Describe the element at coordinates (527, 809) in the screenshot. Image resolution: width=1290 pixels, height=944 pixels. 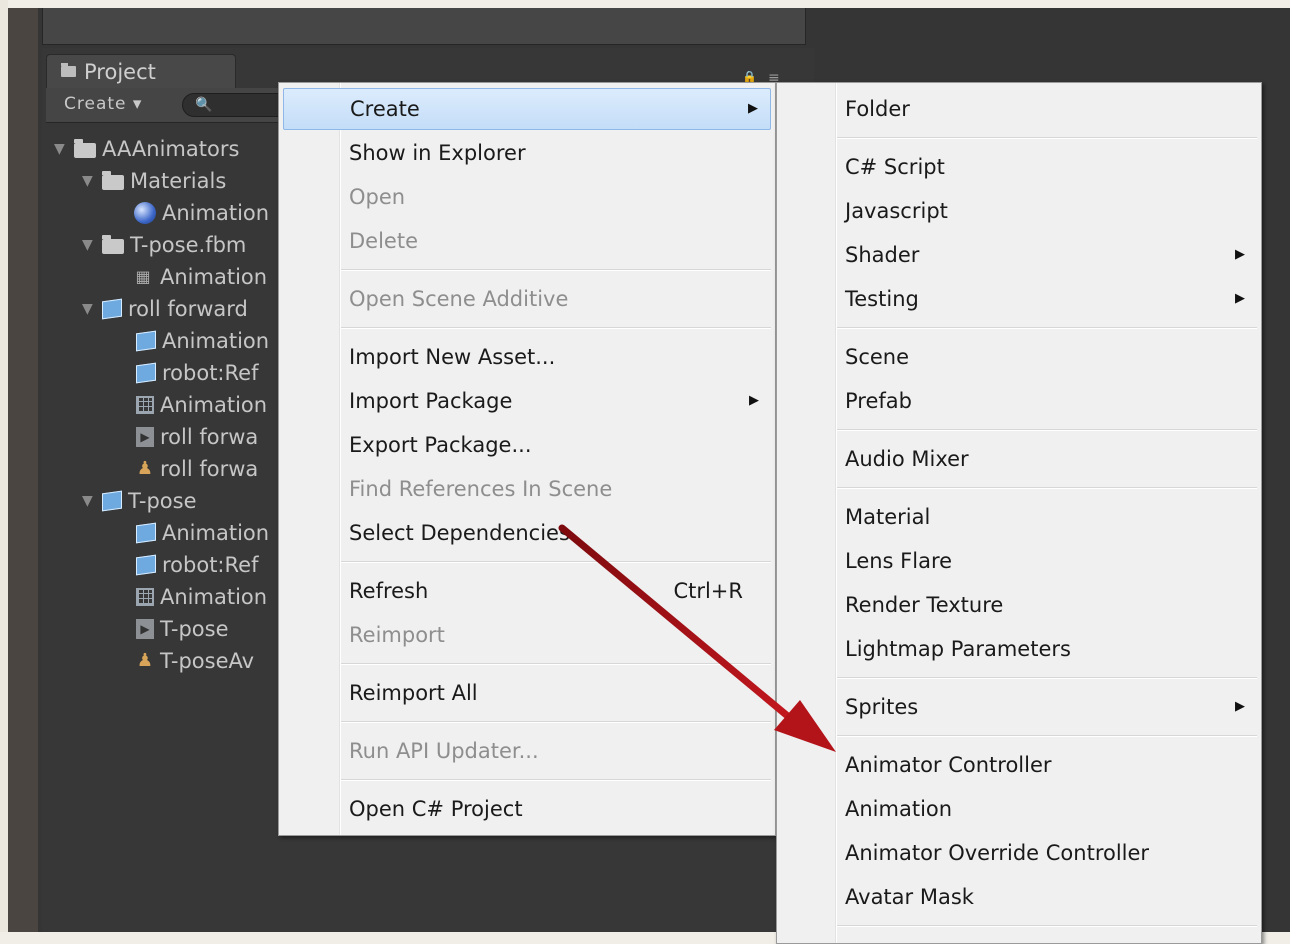
I see `menu-item-open-csharp-project: Open C# Project` at that location.